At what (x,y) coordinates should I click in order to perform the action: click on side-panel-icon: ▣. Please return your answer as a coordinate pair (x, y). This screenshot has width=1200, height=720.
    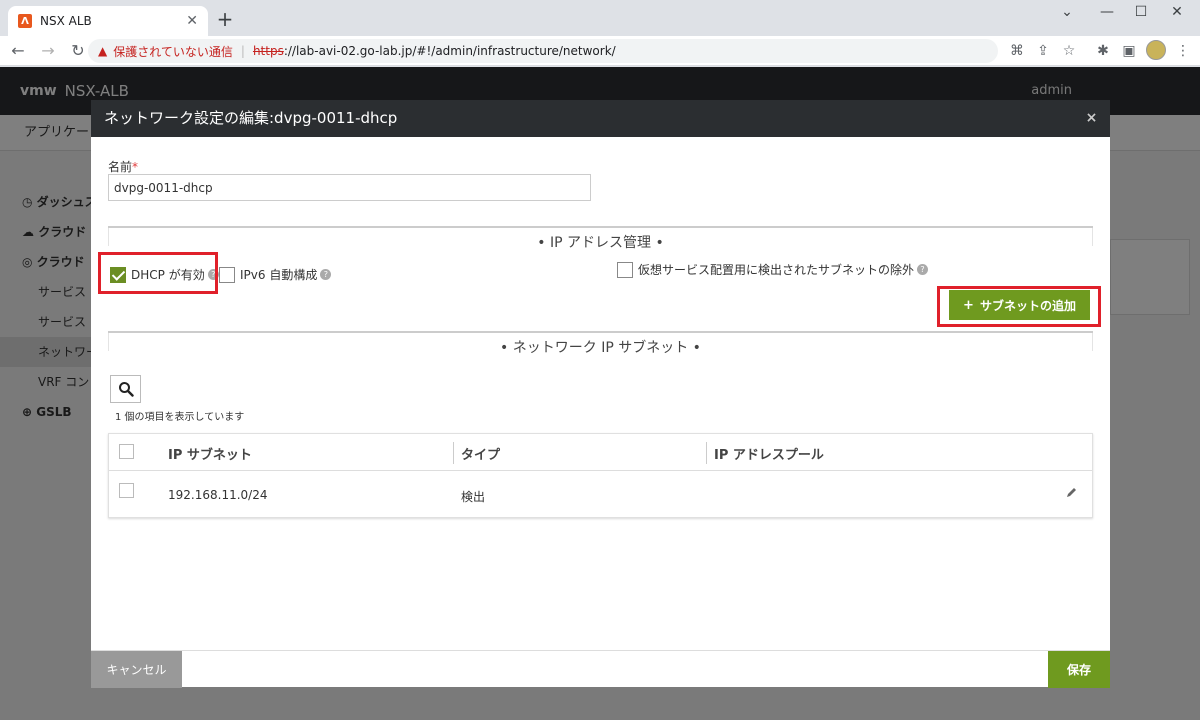
    Looking at the image, I should click on (1129, 51).